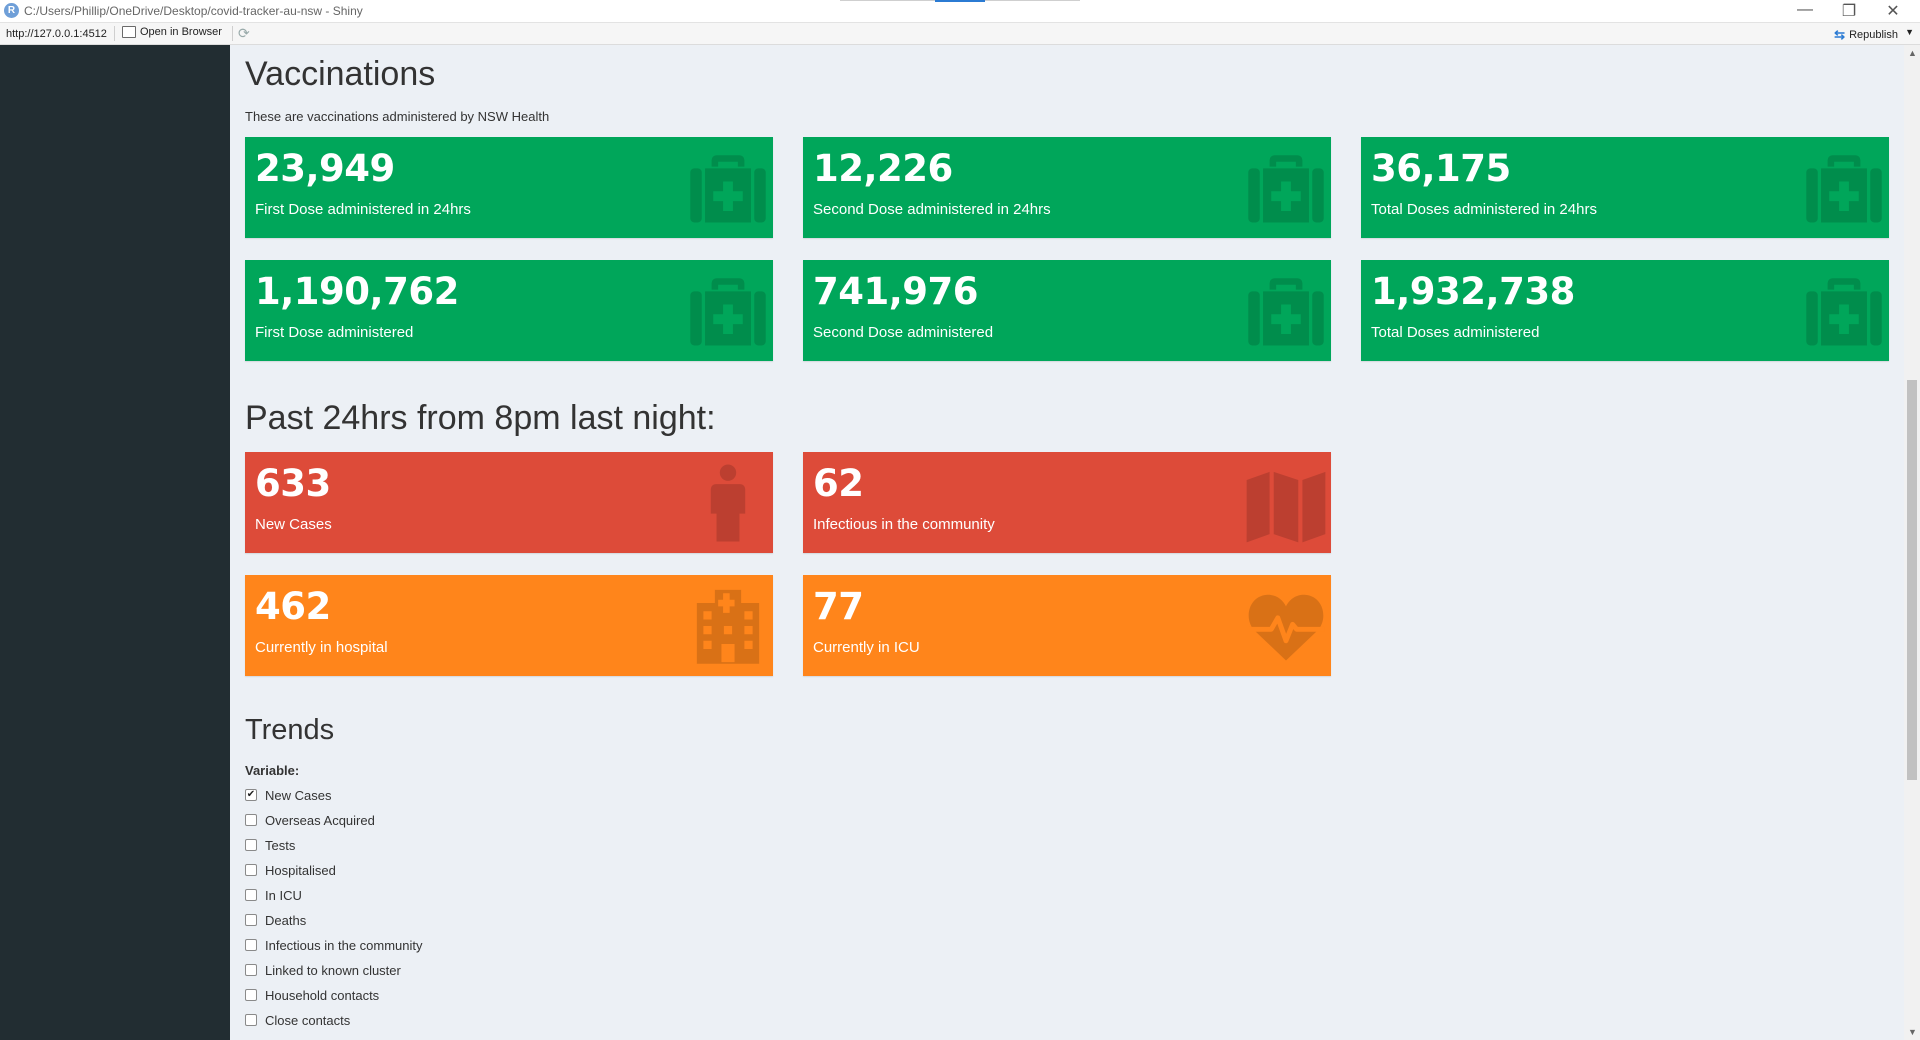  Describe the element at coordinates (1912, 1032) in the screenshot. I see `scroll-down-icon: ▼` at that location.